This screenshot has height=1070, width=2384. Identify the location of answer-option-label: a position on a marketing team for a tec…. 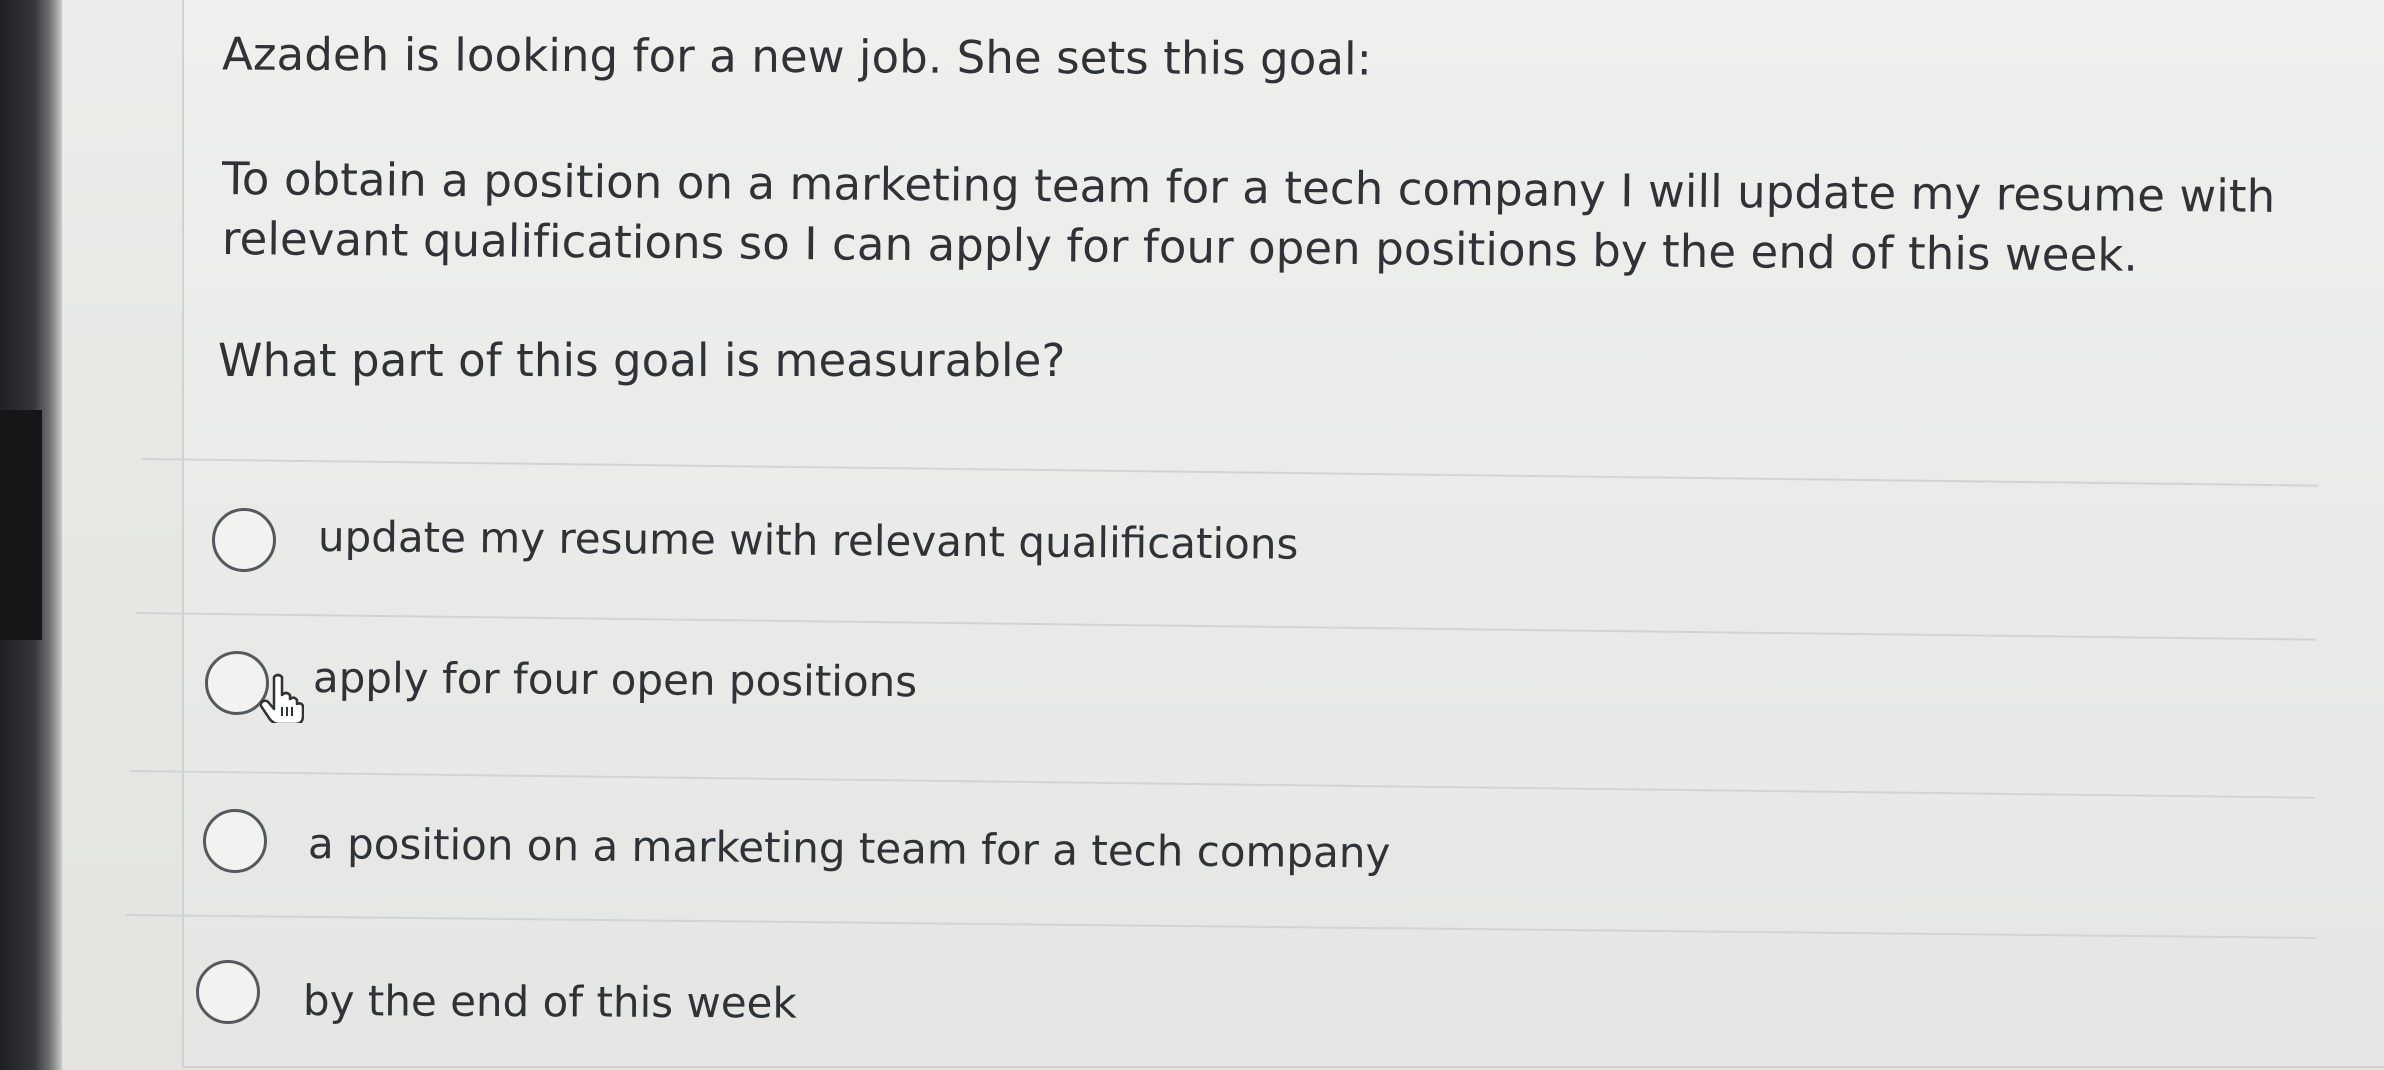
(849, 848).